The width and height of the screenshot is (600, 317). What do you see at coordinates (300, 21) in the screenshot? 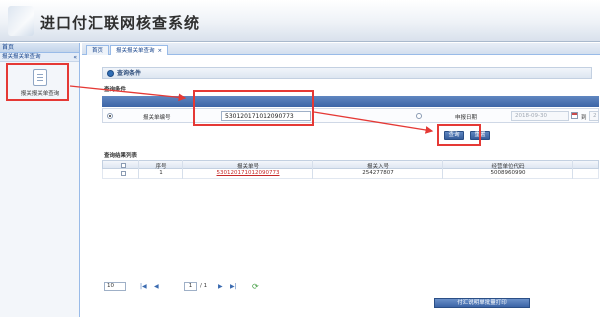
I see `app-header: 进口付汇联网核查系统` at bounding box center [300, 21].